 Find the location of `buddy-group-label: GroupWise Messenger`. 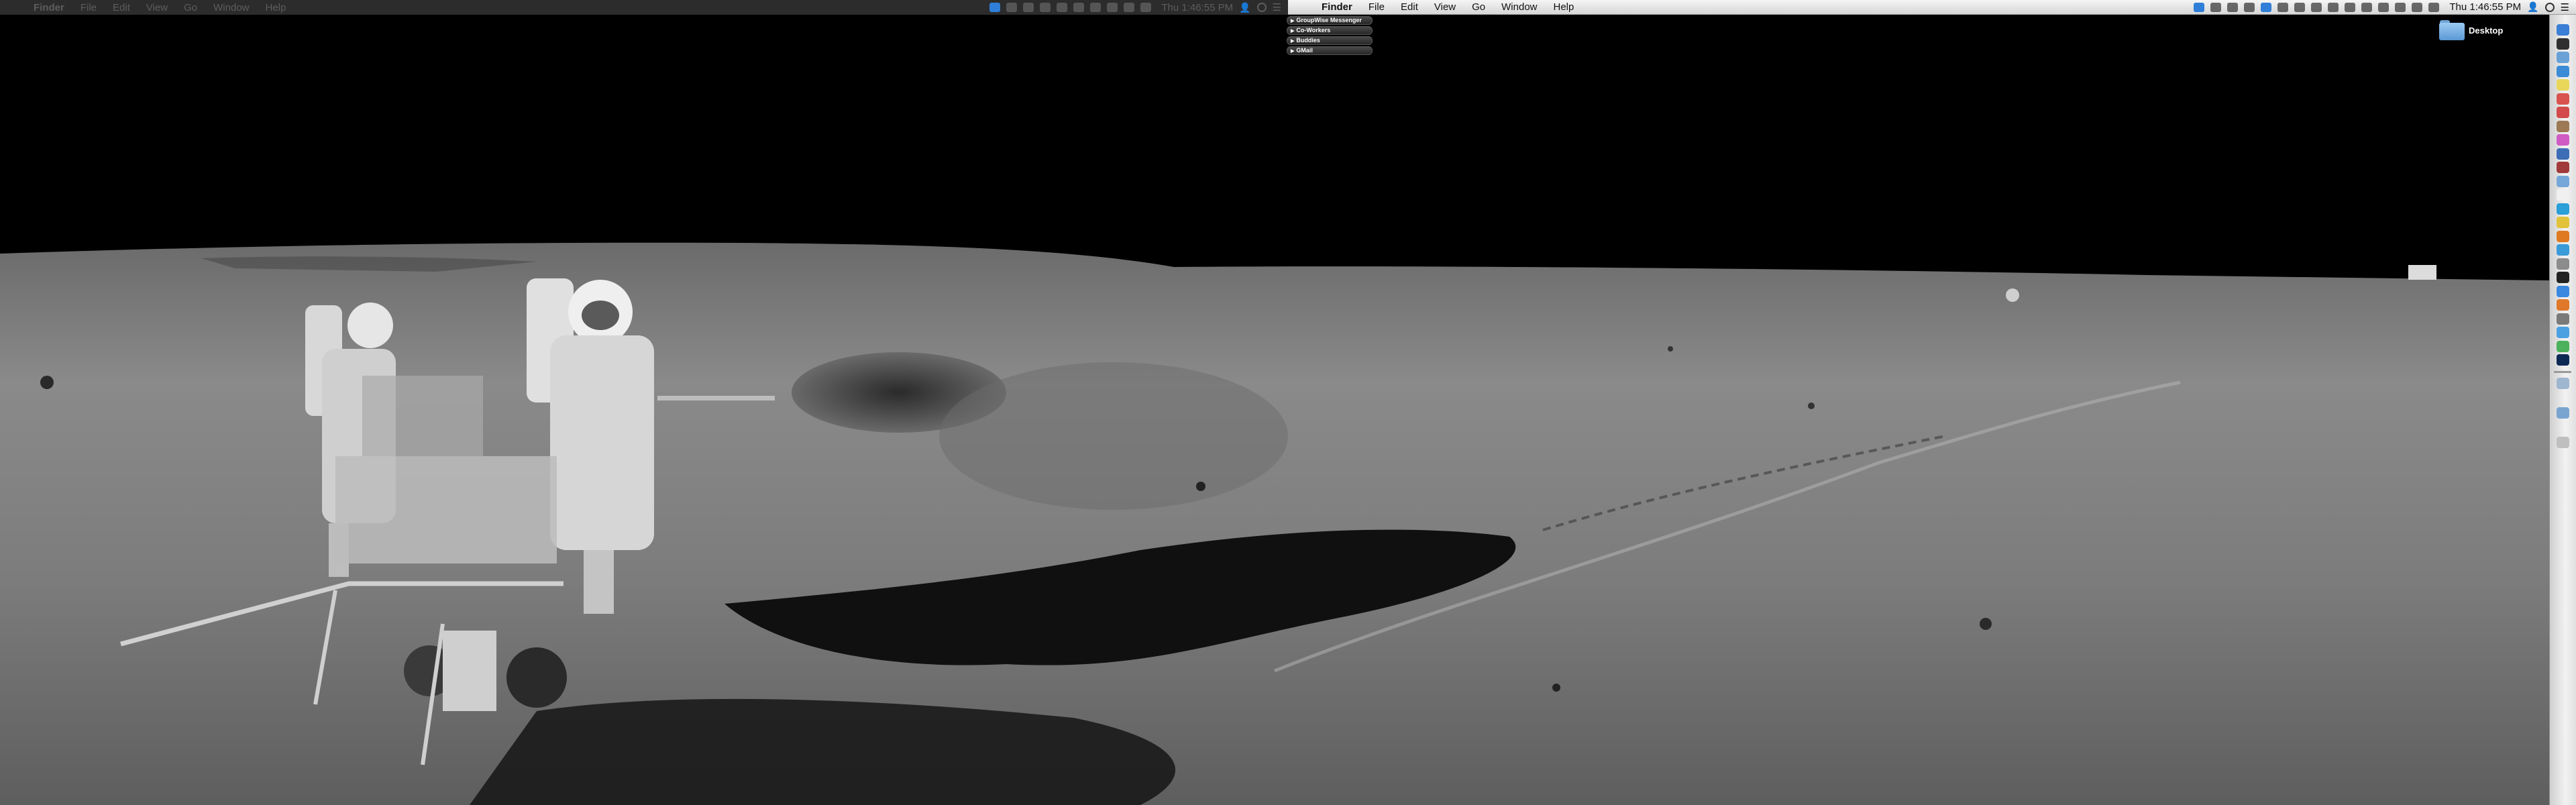

buddy-group-label: GroupWise Messenger is located at coordinates (1329, 20).